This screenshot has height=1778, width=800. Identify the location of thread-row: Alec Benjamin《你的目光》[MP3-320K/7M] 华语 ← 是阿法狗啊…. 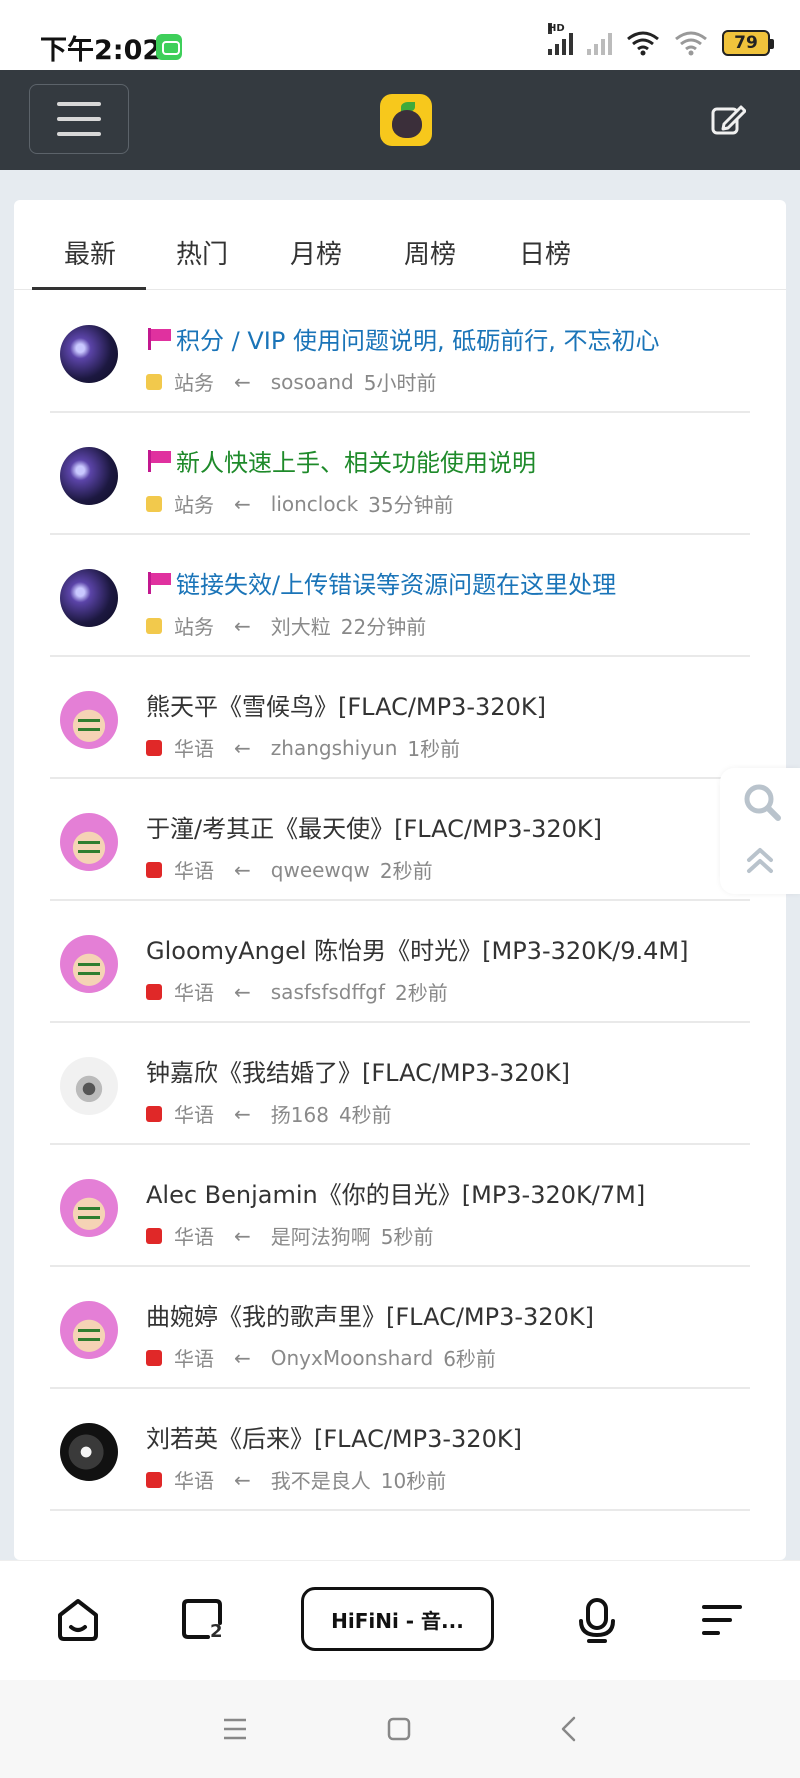
(400, 1206).